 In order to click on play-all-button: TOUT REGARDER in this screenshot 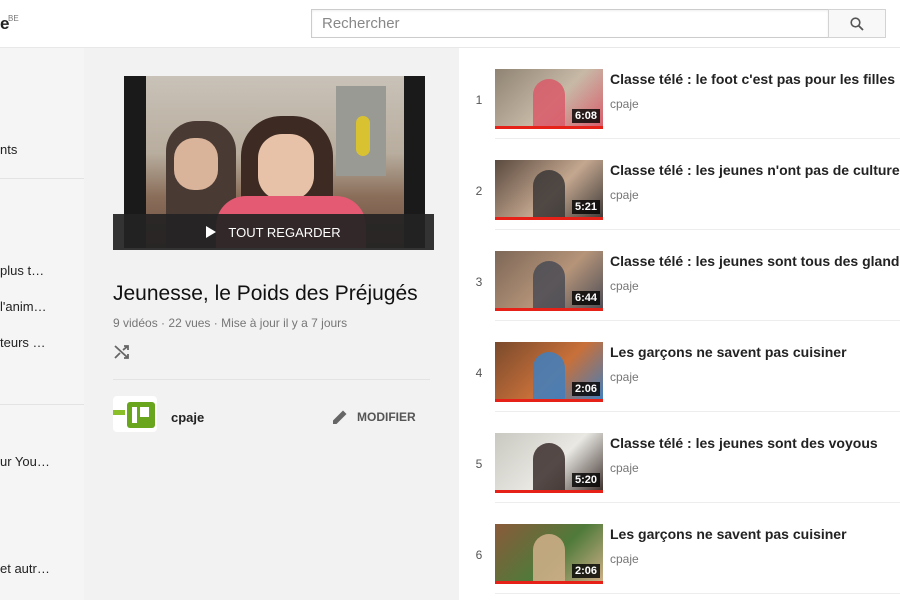, I will do `click(273, 232)`.